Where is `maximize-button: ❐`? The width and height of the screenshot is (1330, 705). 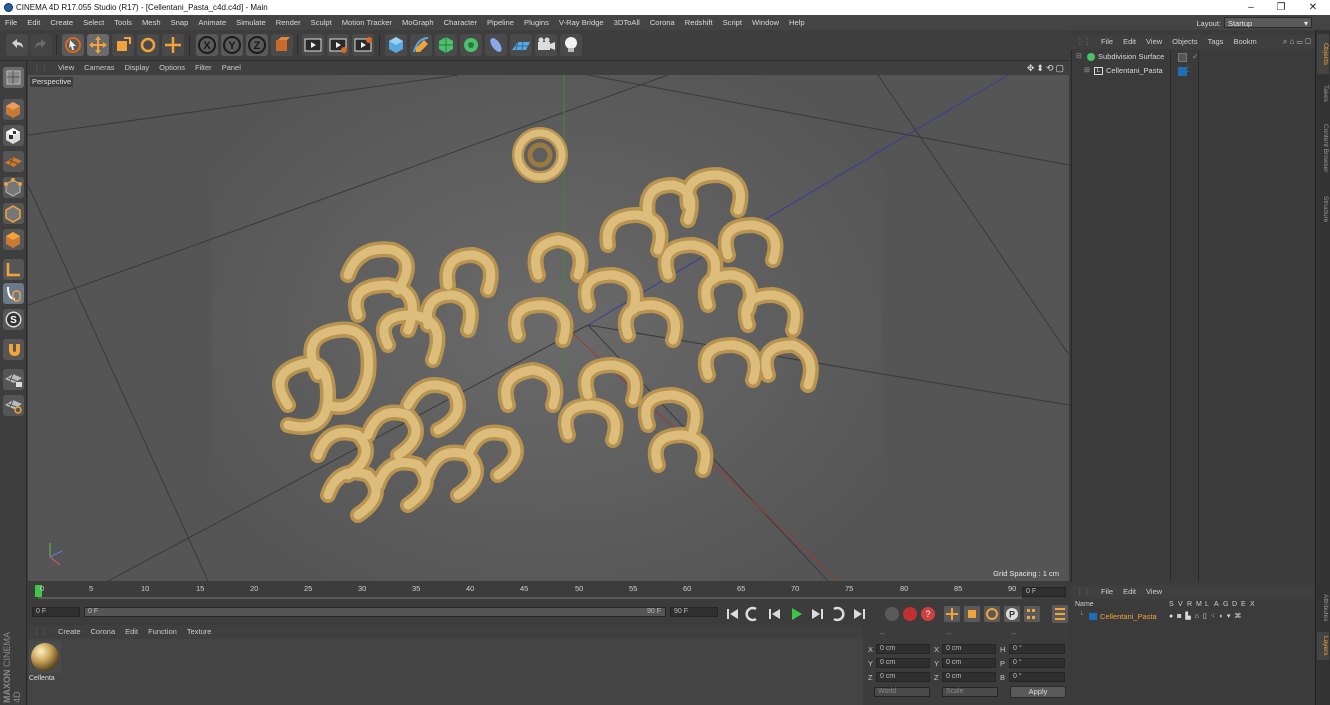 maximize-button: ❐ is located at coordinates (1281, 7).